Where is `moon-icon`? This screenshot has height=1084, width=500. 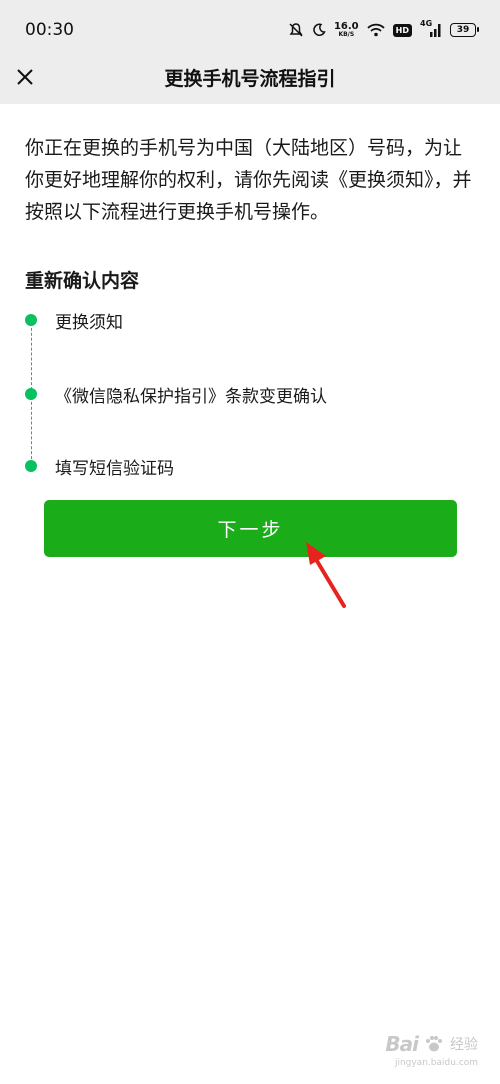
moon-icon is located at coordinates (319, 30).